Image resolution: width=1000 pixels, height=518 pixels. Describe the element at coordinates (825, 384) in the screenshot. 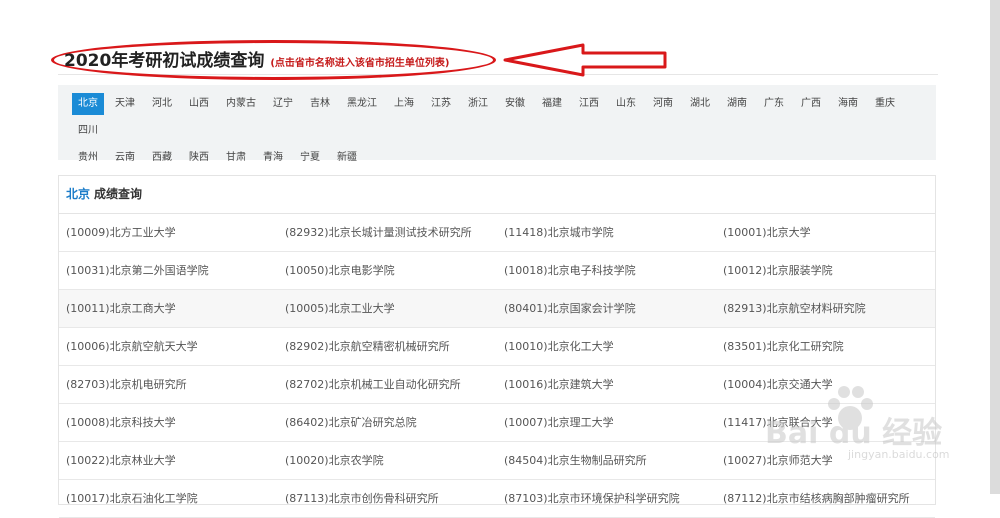

I see `institution-link: (10004)北京交通大学` at that location.